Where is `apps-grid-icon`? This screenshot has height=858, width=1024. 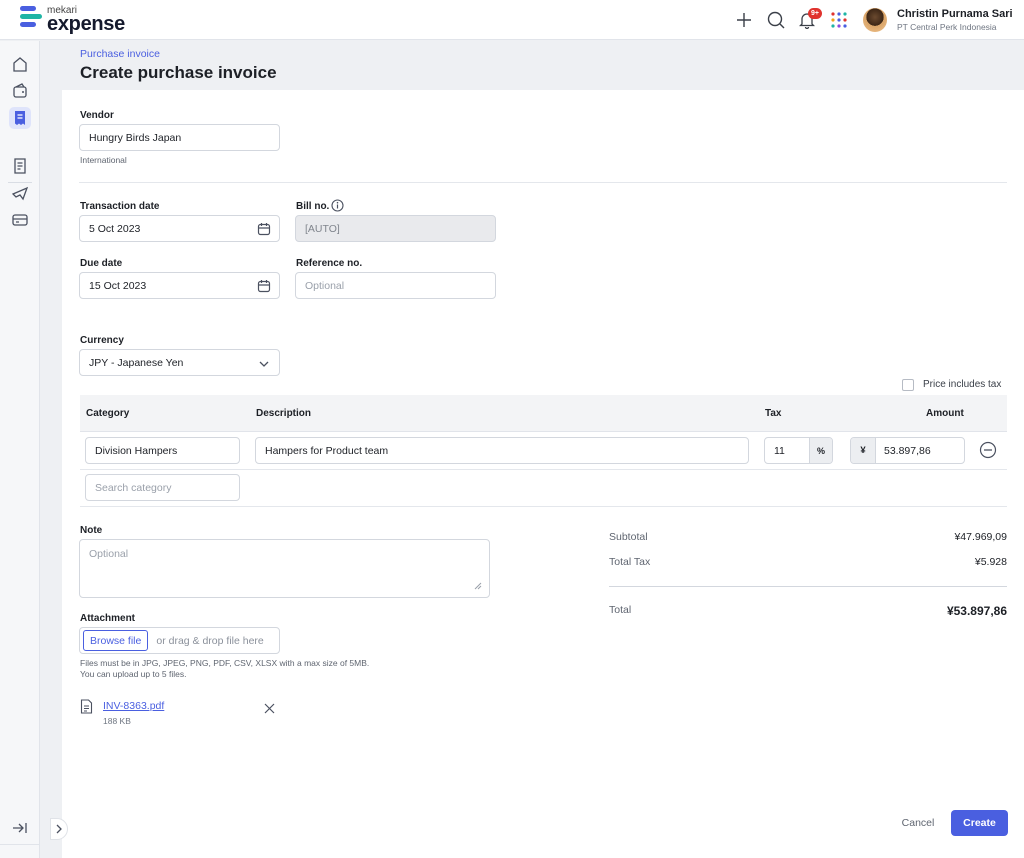
apps-grid-icon is located at coordinates (839, 20).